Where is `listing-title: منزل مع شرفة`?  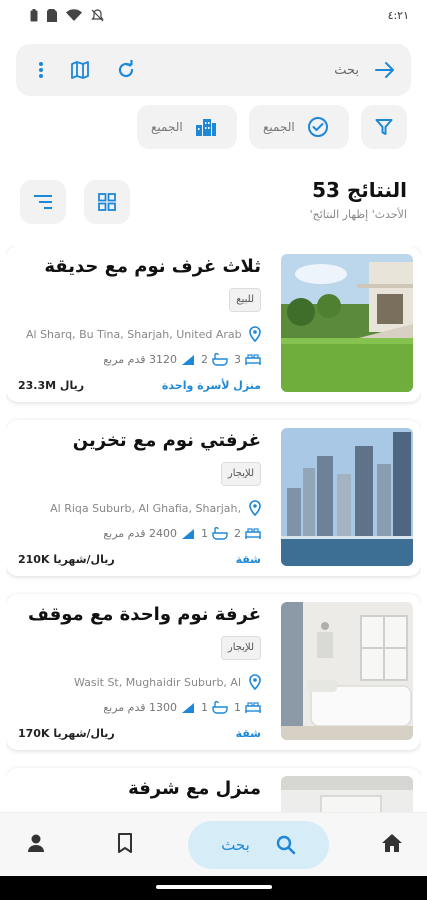
listing-title: منزل مع شرفة is located at coordinates (194, 788).